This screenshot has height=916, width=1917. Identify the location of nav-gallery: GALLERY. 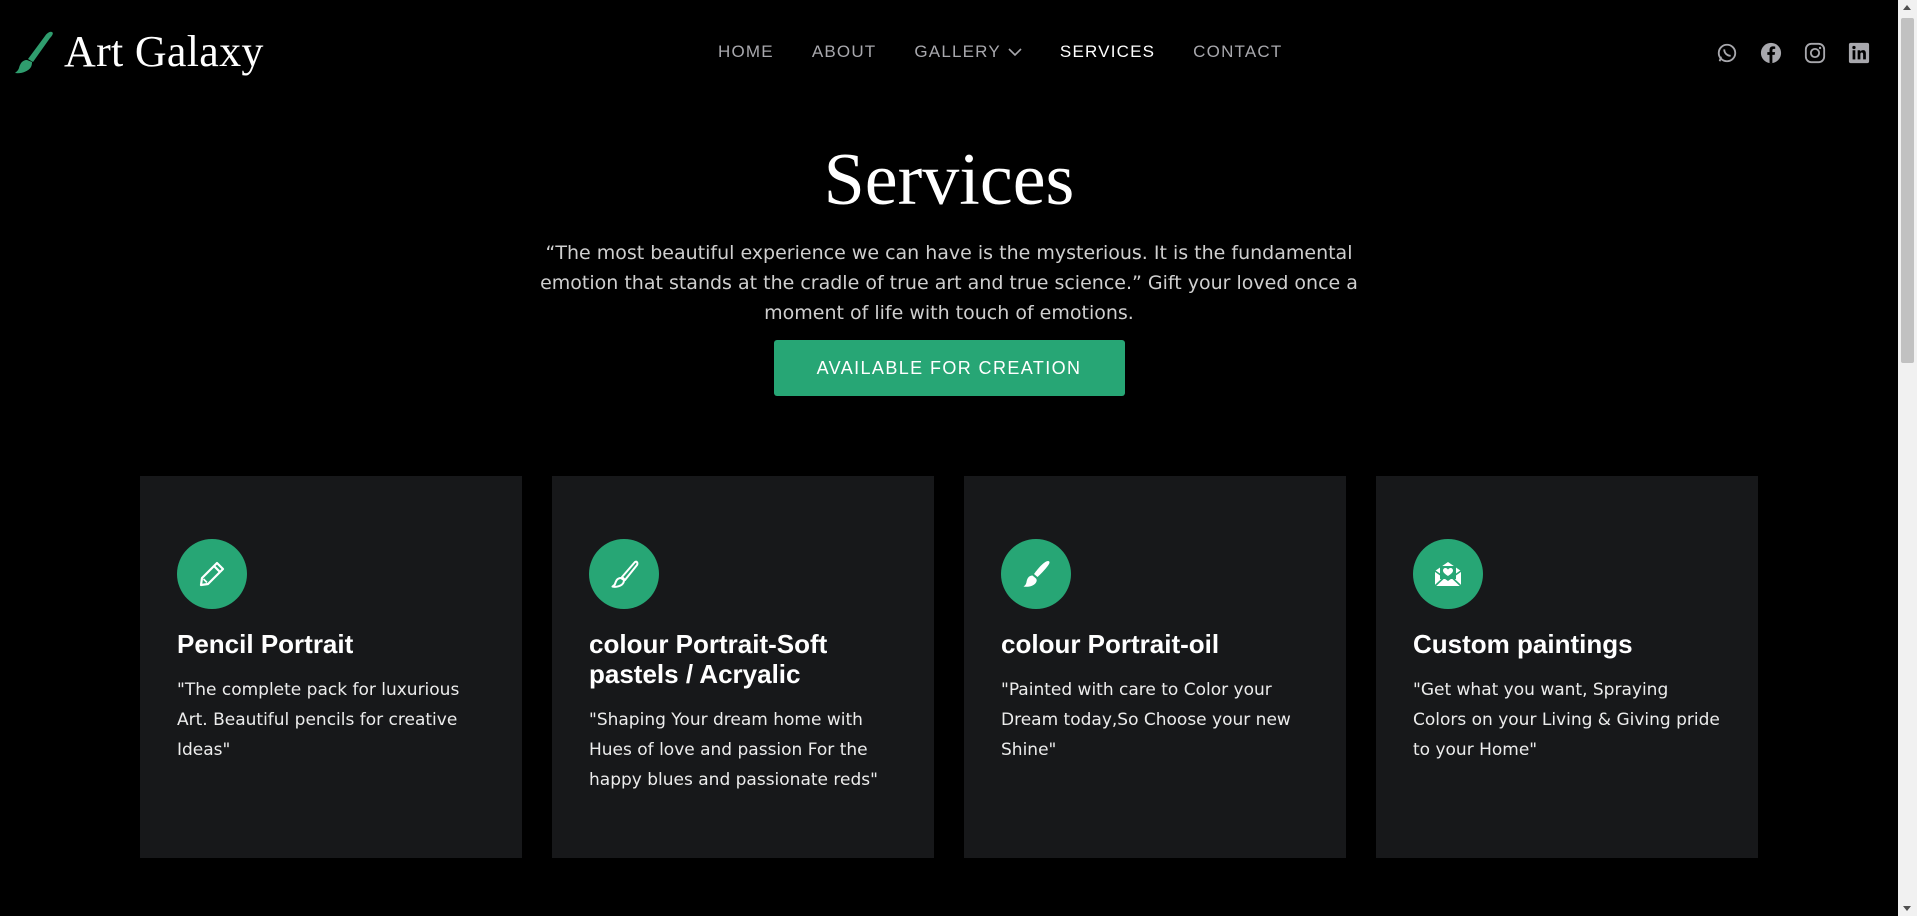
(968, 52).